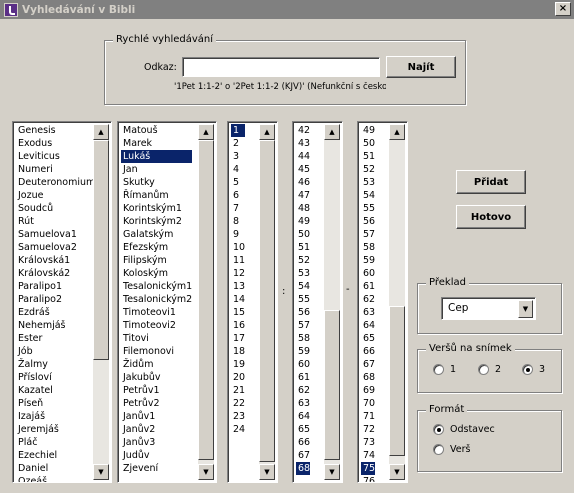 The image size is (574, 493). Describe the element at coordinates (55, 338) in the screenshot. I see `list-item: Ester` at that location.